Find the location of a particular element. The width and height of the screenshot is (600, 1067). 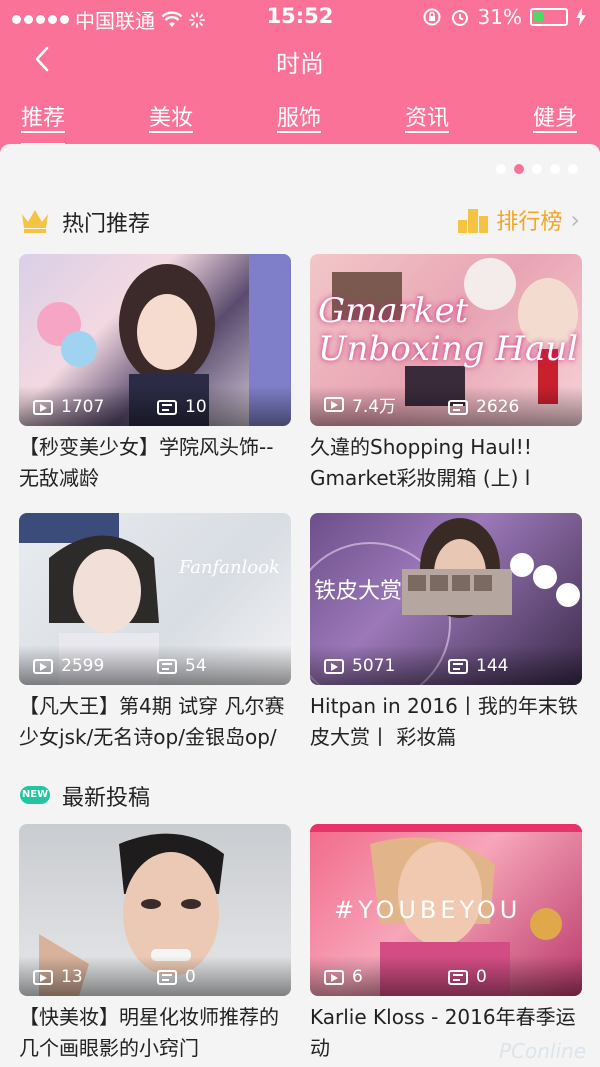

banner-pager is located at coordinates (537, 169).